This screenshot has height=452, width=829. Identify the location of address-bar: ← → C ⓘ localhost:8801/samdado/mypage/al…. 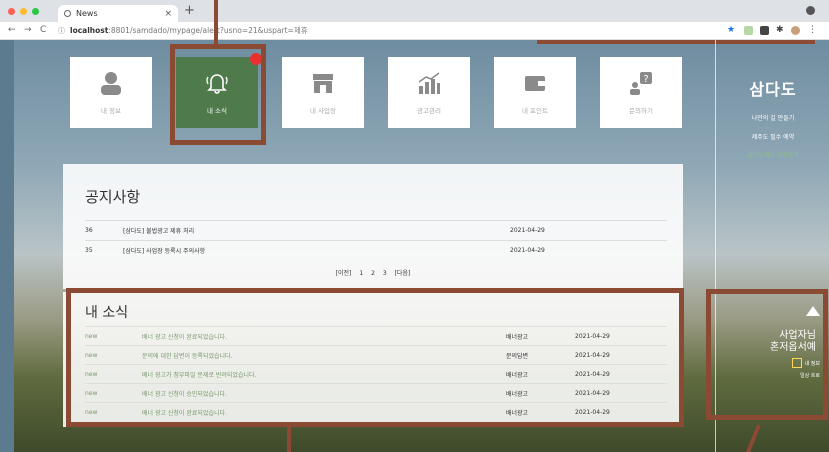
(414, 31).